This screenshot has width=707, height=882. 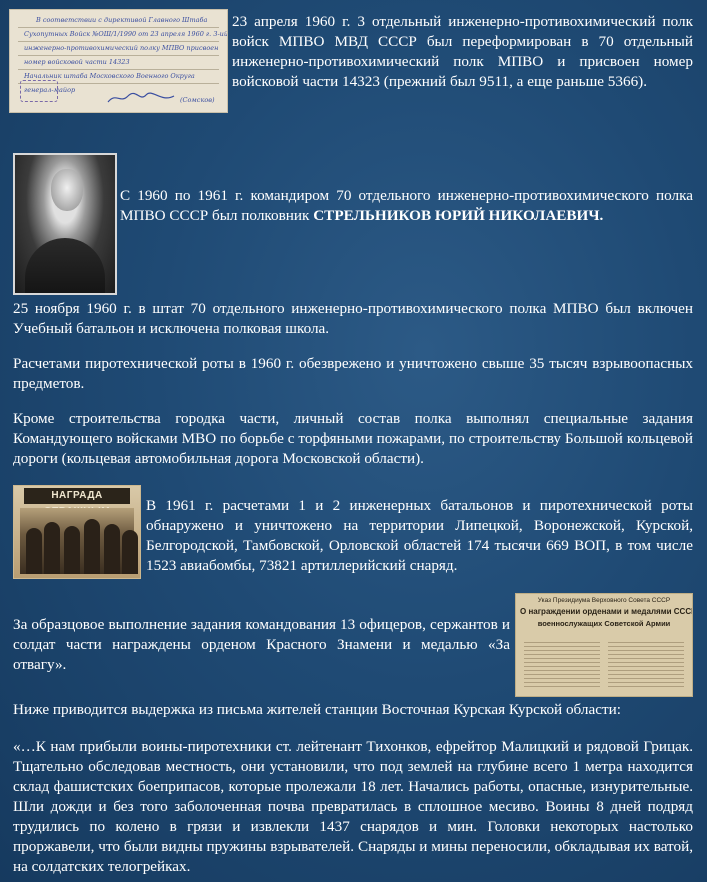 What do you see at coordinates (606, 611) in the screenshot?
I see `decree-line-2: О награждении орденами и медалями СССР` at bounding box center [606, 611].